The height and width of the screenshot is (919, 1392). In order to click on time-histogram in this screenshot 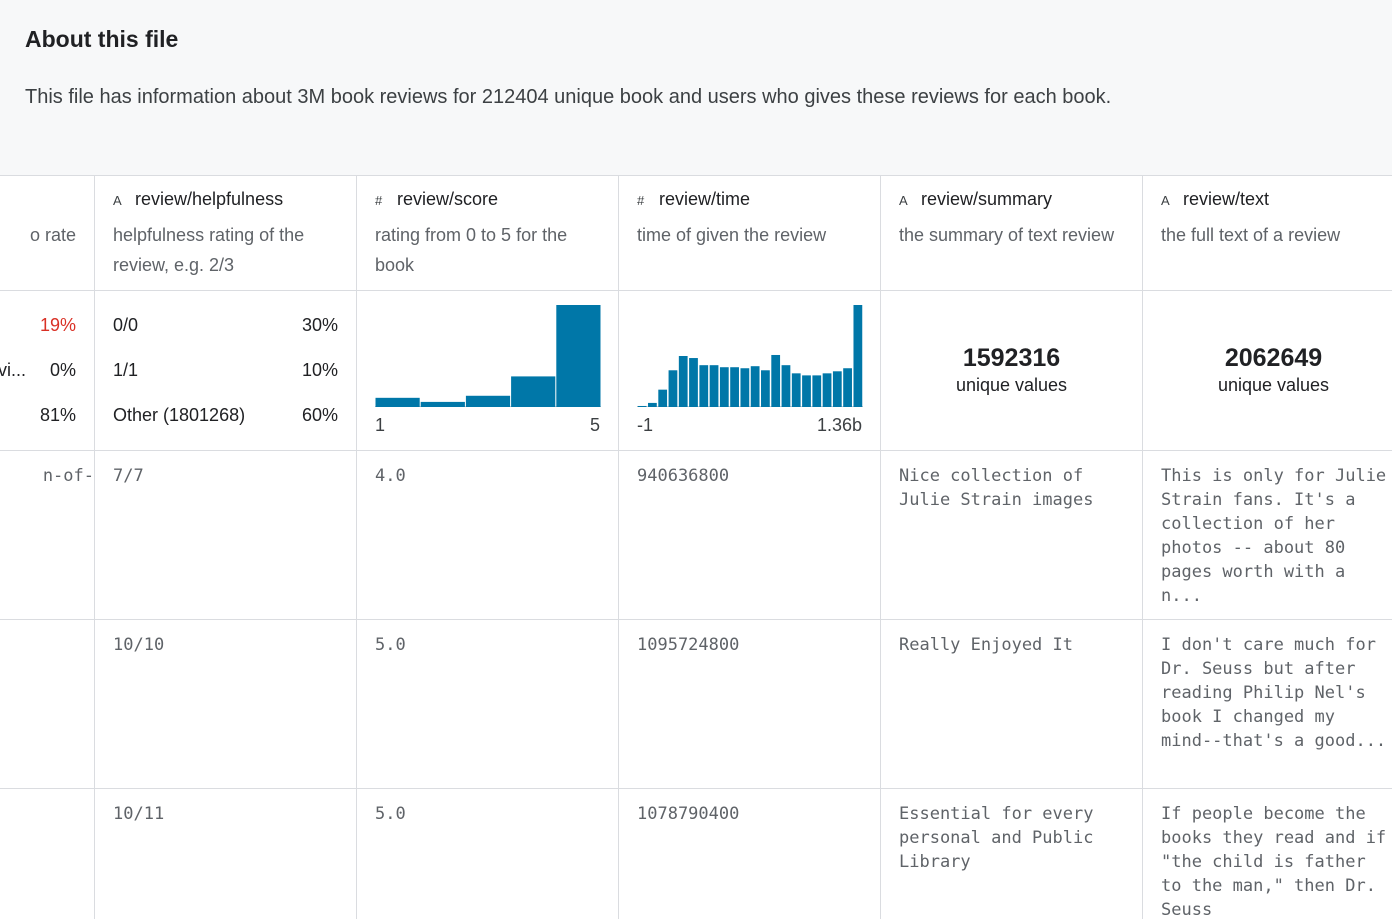, I will do `click(750, 355)`.